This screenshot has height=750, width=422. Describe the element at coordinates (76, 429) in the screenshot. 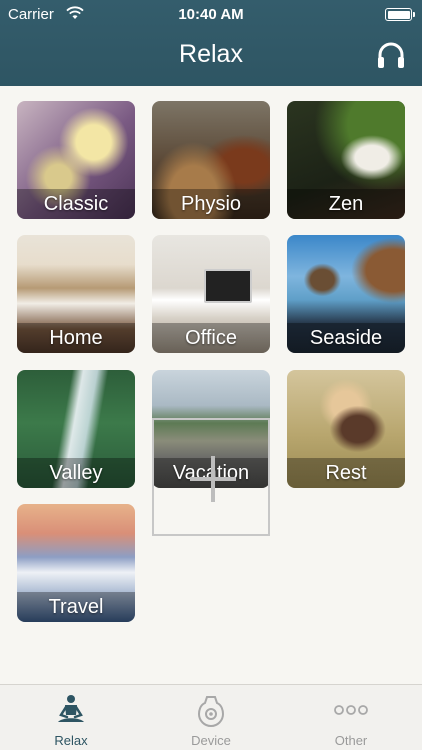

I see `tile-valley: Valley` at that location.